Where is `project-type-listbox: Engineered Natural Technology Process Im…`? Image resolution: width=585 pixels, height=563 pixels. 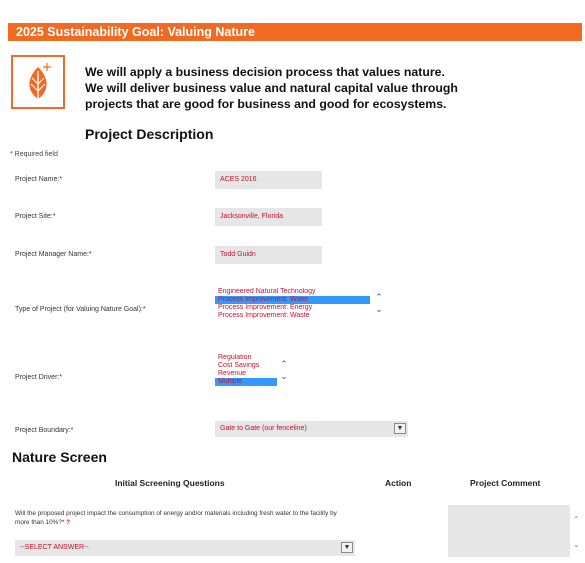 project-type-listbox: Engineered Natural Technology Process Im… is located at coordinates (299, 307).